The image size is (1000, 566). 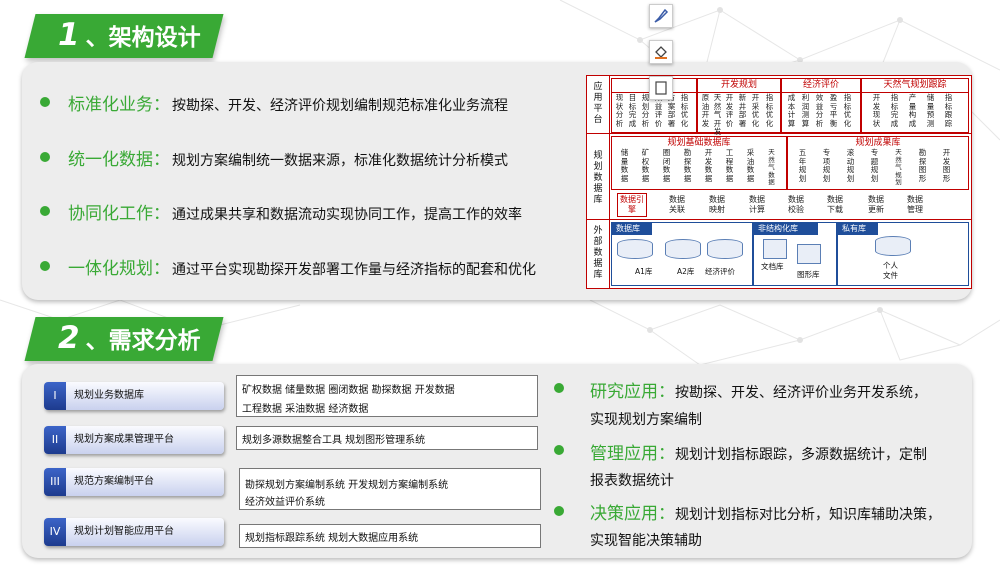 I want to click on document-icon, so click(x=775, y=249).